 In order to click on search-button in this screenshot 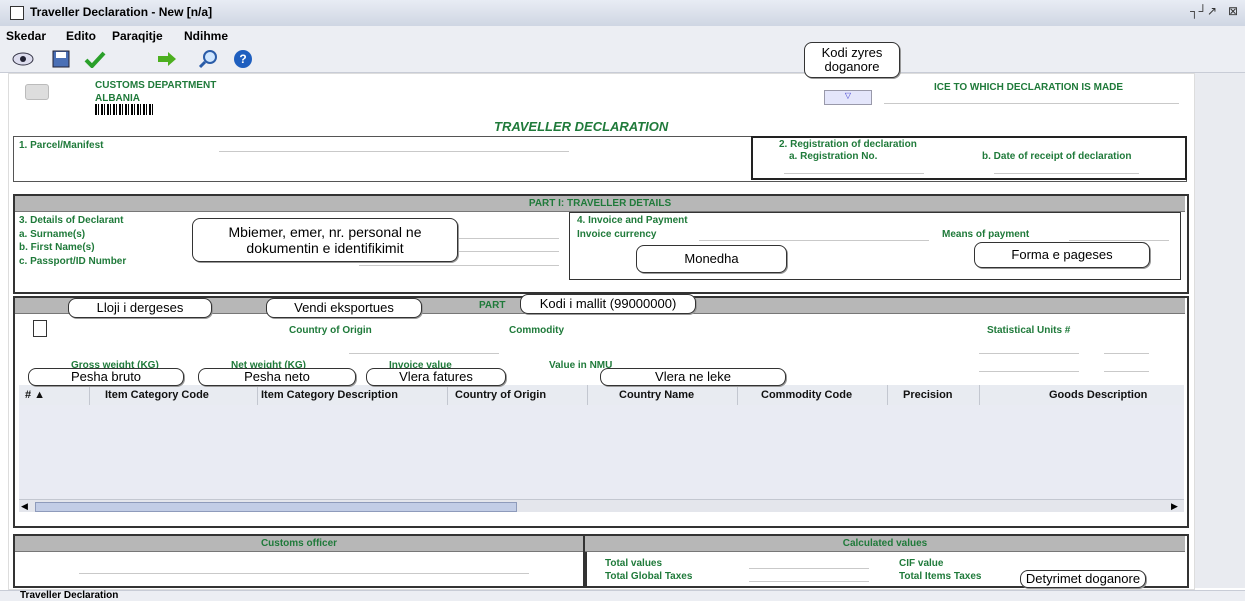, I will do `click(209, 59)`.